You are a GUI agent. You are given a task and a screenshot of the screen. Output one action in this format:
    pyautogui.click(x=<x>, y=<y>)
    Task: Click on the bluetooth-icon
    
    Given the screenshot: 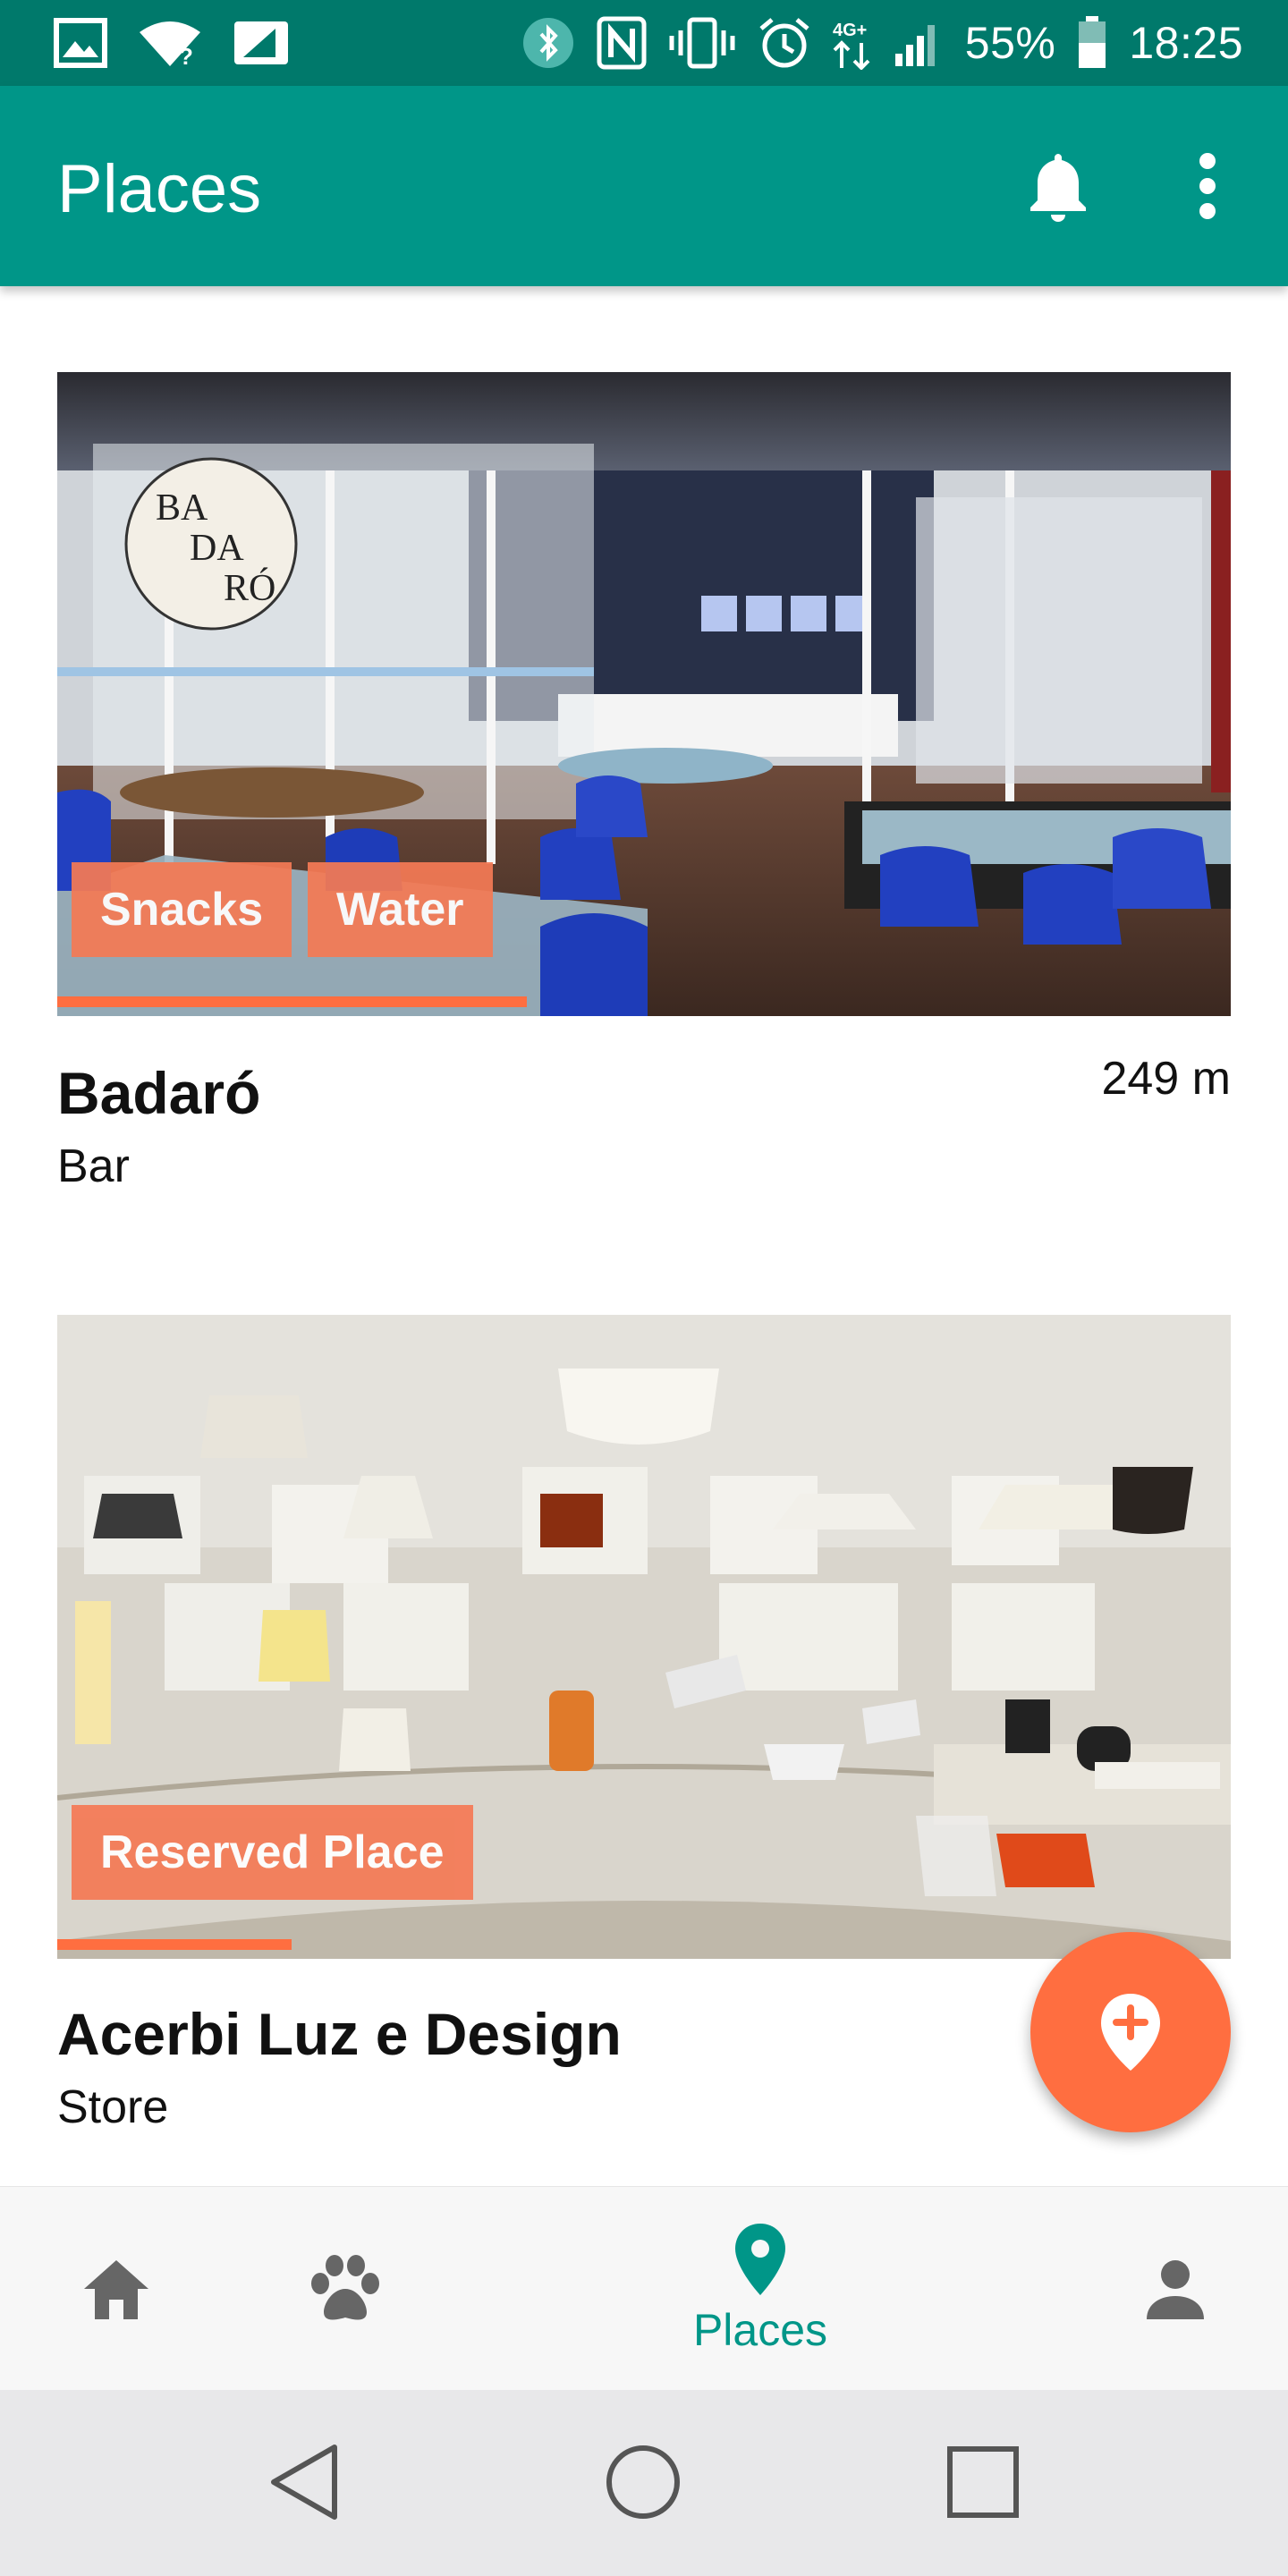 What is the action you would take?
    pyautogui.click(x=547, y=43)
    